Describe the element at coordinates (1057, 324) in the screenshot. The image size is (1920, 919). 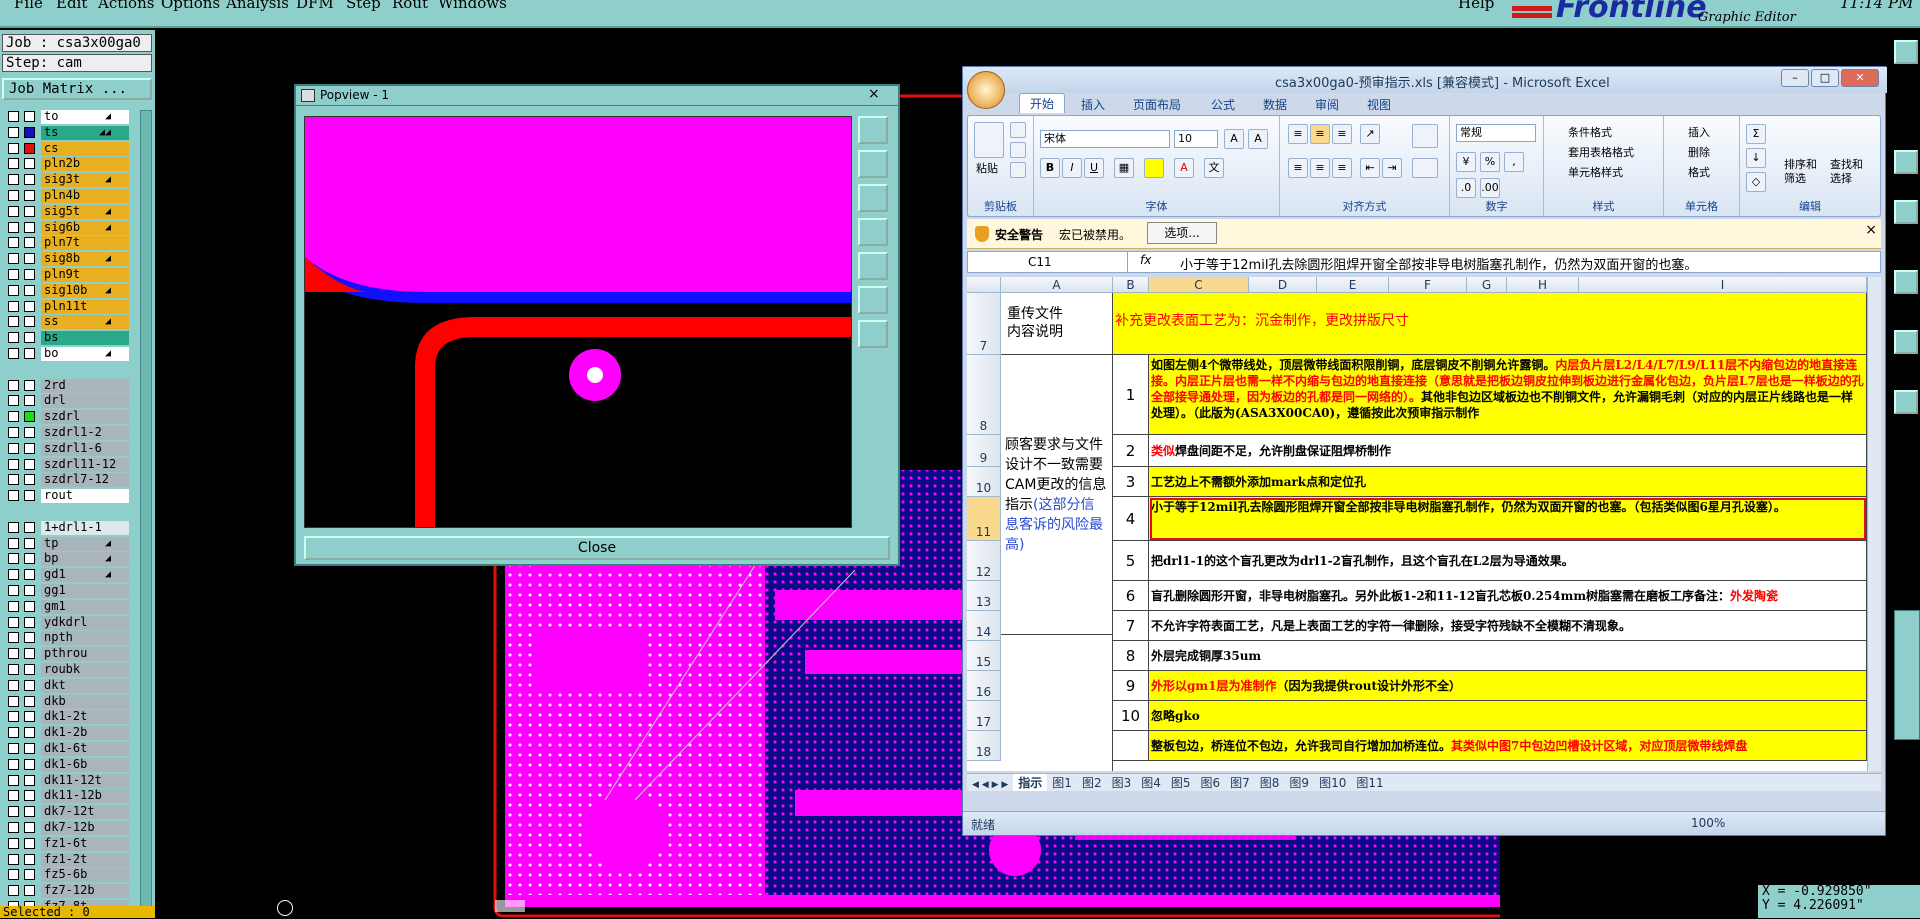
I see `cell-a7: 重传文件 内容说明` at that location.